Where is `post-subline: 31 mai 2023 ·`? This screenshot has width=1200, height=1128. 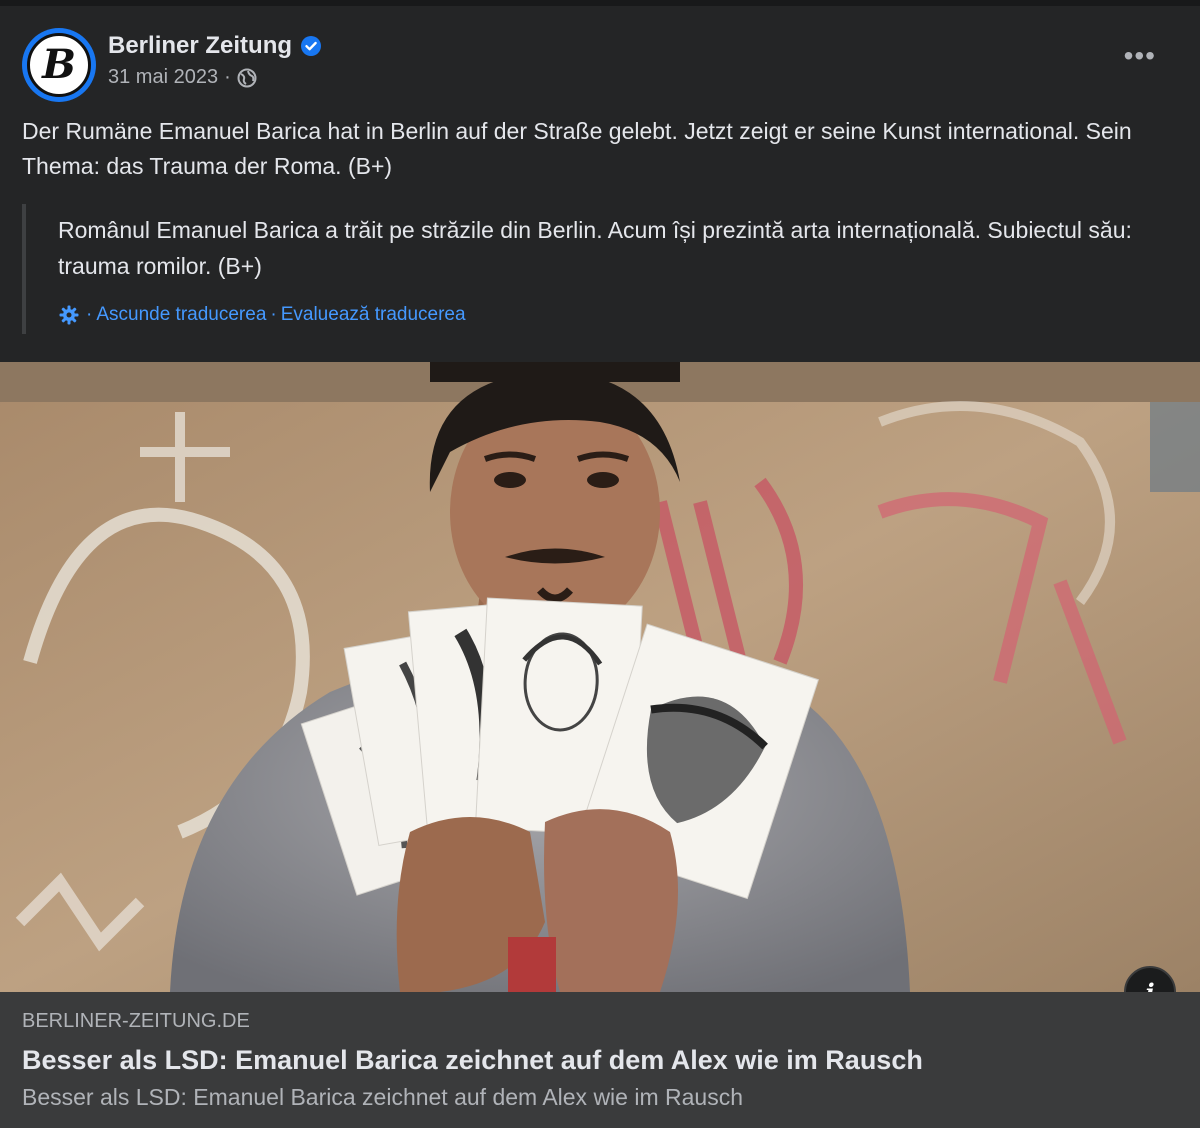
post-subline: 31 mai 2023 · is located at coordinates (215, 77).